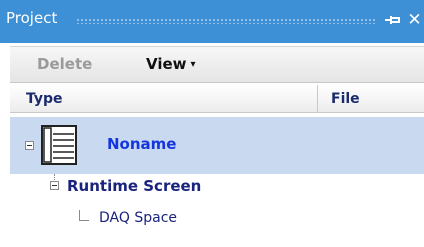  What do you see at coordinates (134, 186) in the screenshot?
I see `tree-item-label-runtime-screen: Runtime Screen` at bounding box center [134, 186].